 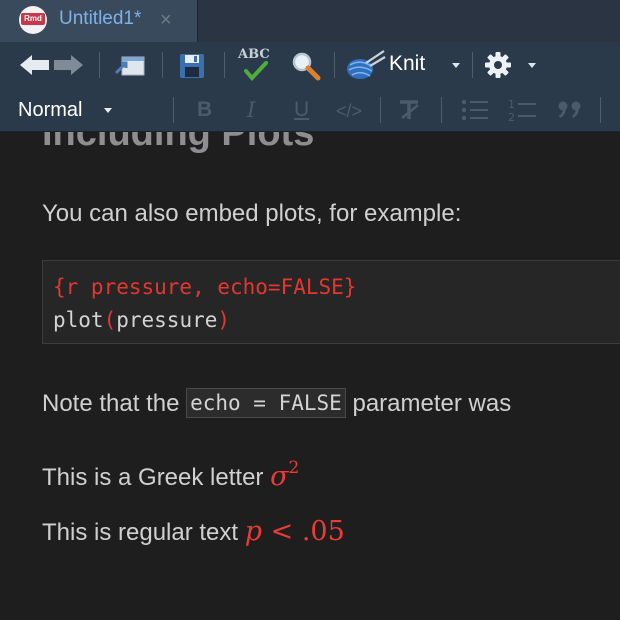 I want to click on close-tab-icon: ×, so click(x=166, y=20).